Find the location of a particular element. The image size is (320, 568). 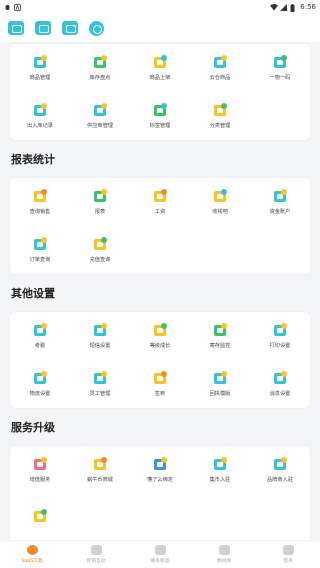

tool-item-label: 寄存监控 is located at coordinates (220, 346).